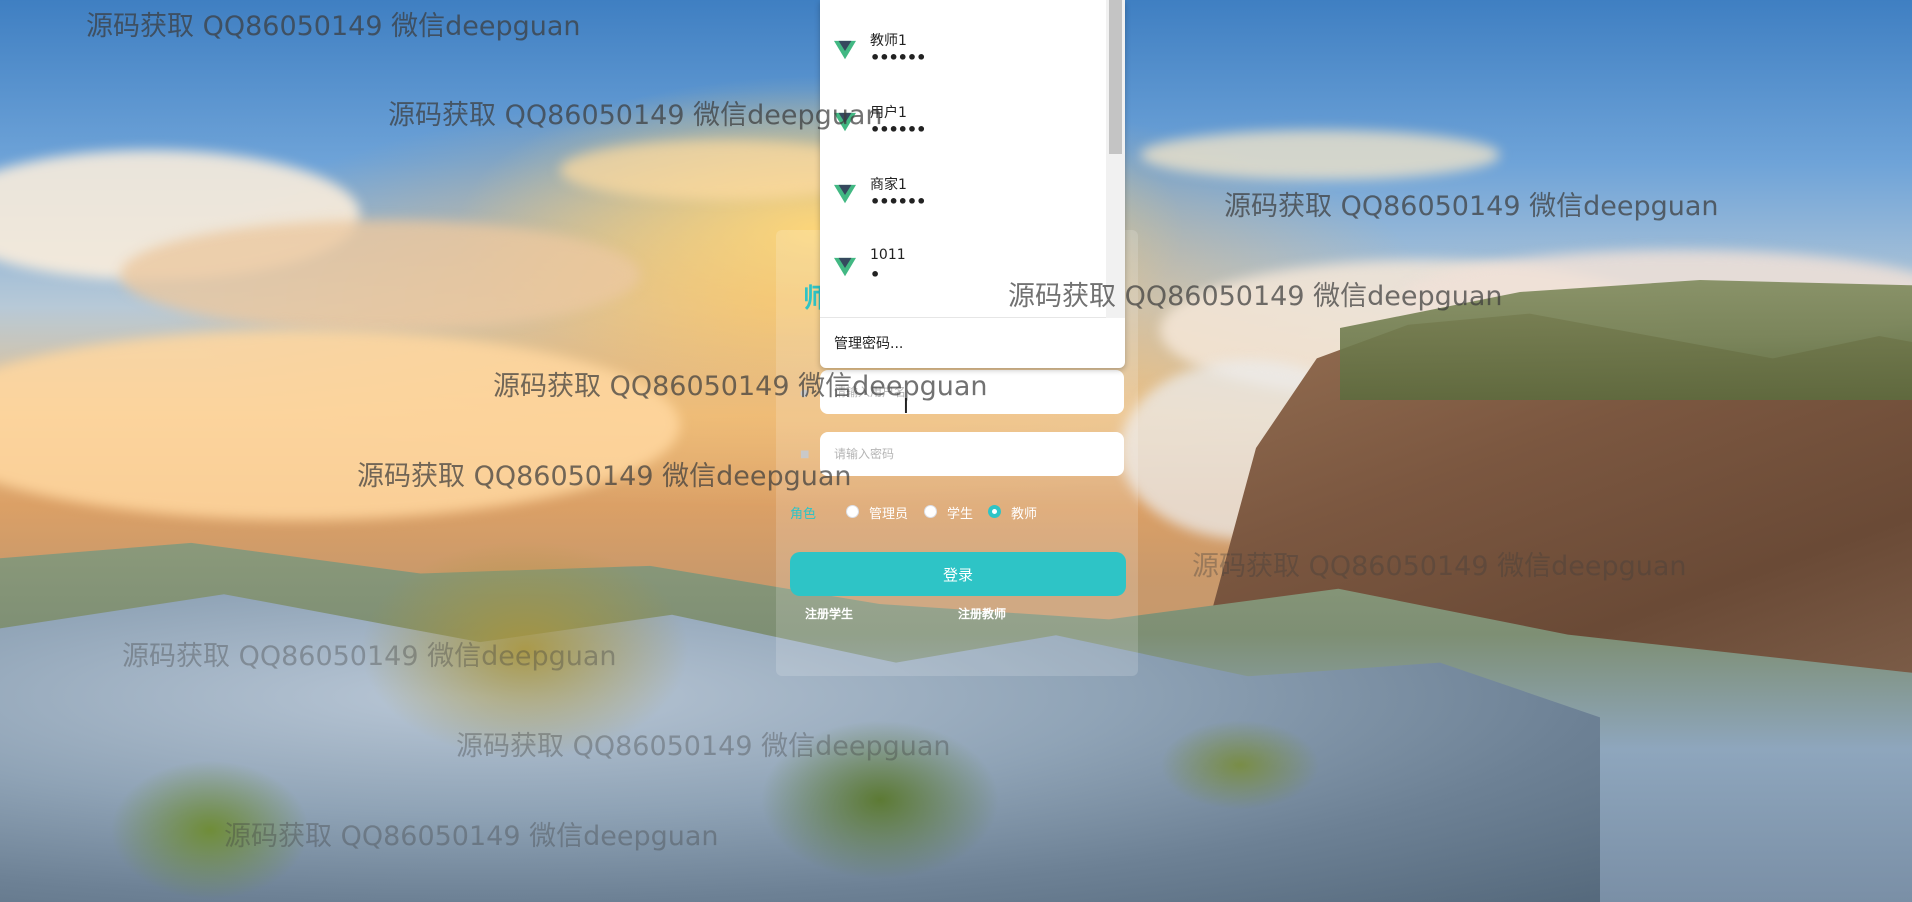 The image size is (1912, 902). What do you see at coordinates (888, 41) in the screenshot?
I see `saved-username: 教师1` at bounding box center [888, 41].